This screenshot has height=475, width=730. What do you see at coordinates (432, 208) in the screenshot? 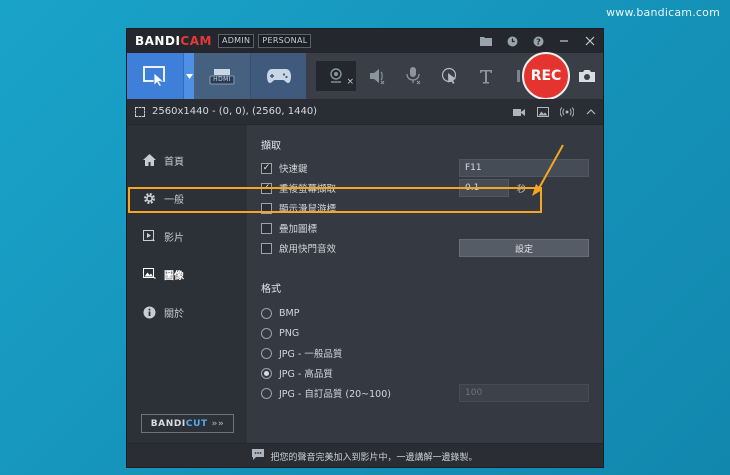
I see `cursor-row: 顯示滑鼠游標` at bounding box center [432, 208].